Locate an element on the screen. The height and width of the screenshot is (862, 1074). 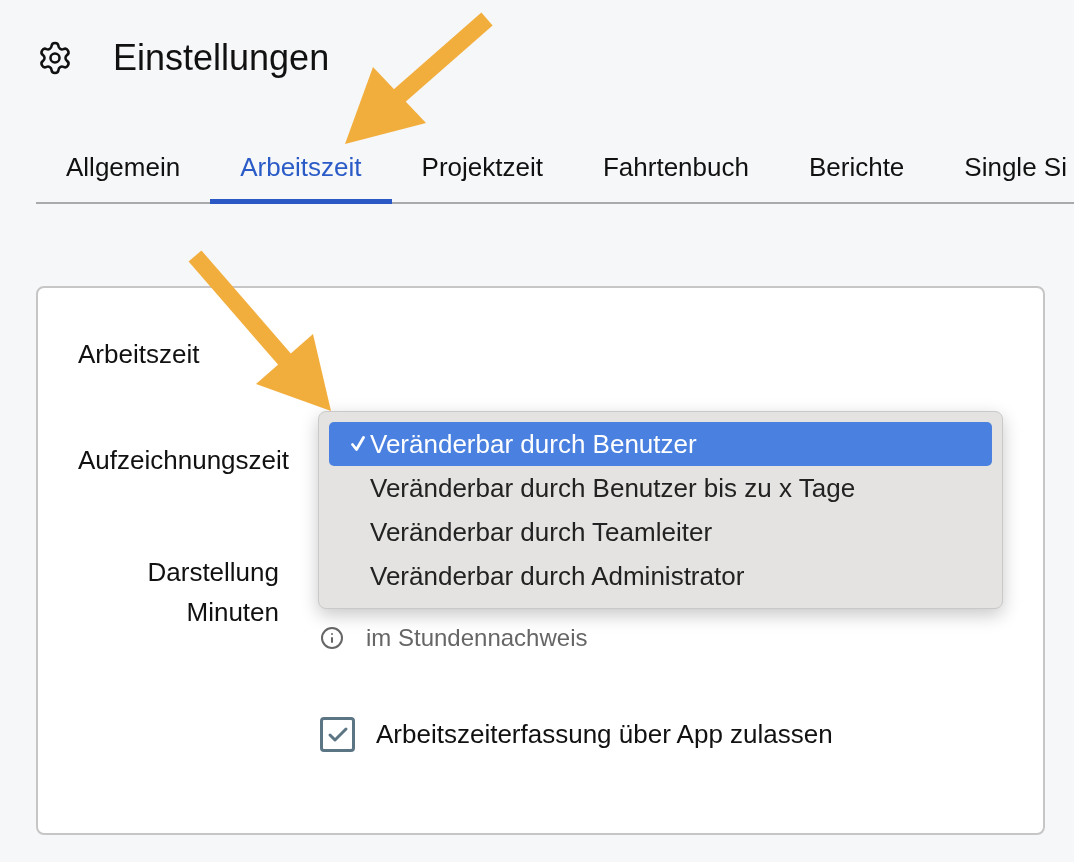
card-title: Arbeitszeit is located at coordinates (139, 354).